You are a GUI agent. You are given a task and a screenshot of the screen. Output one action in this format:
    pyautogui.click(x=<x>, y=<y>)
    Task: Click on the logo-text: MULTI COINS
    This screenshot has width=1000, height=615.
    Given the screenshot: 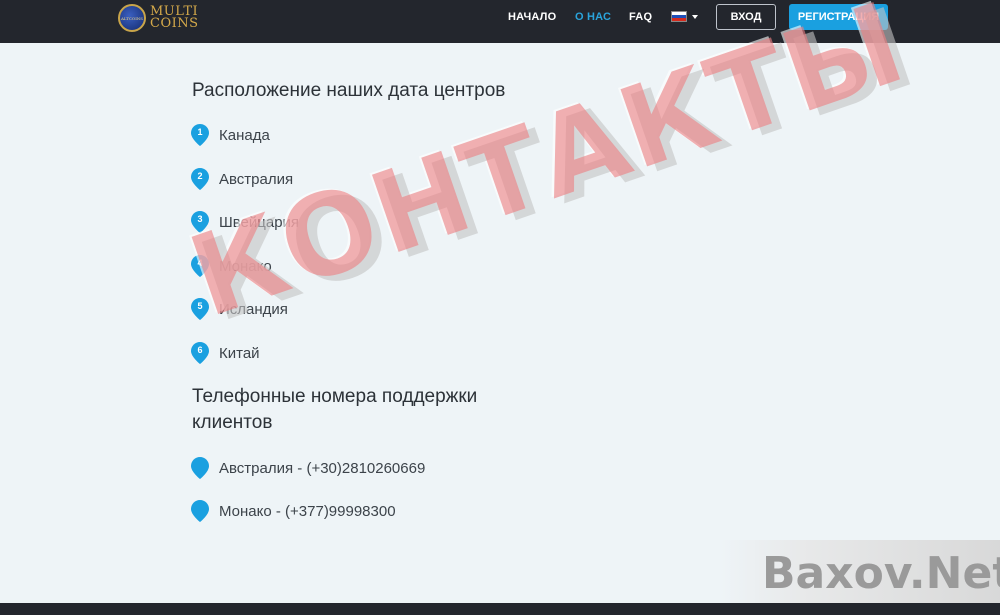 What is the action you would take?
    pyautogui.click(x=174, y=17)
    